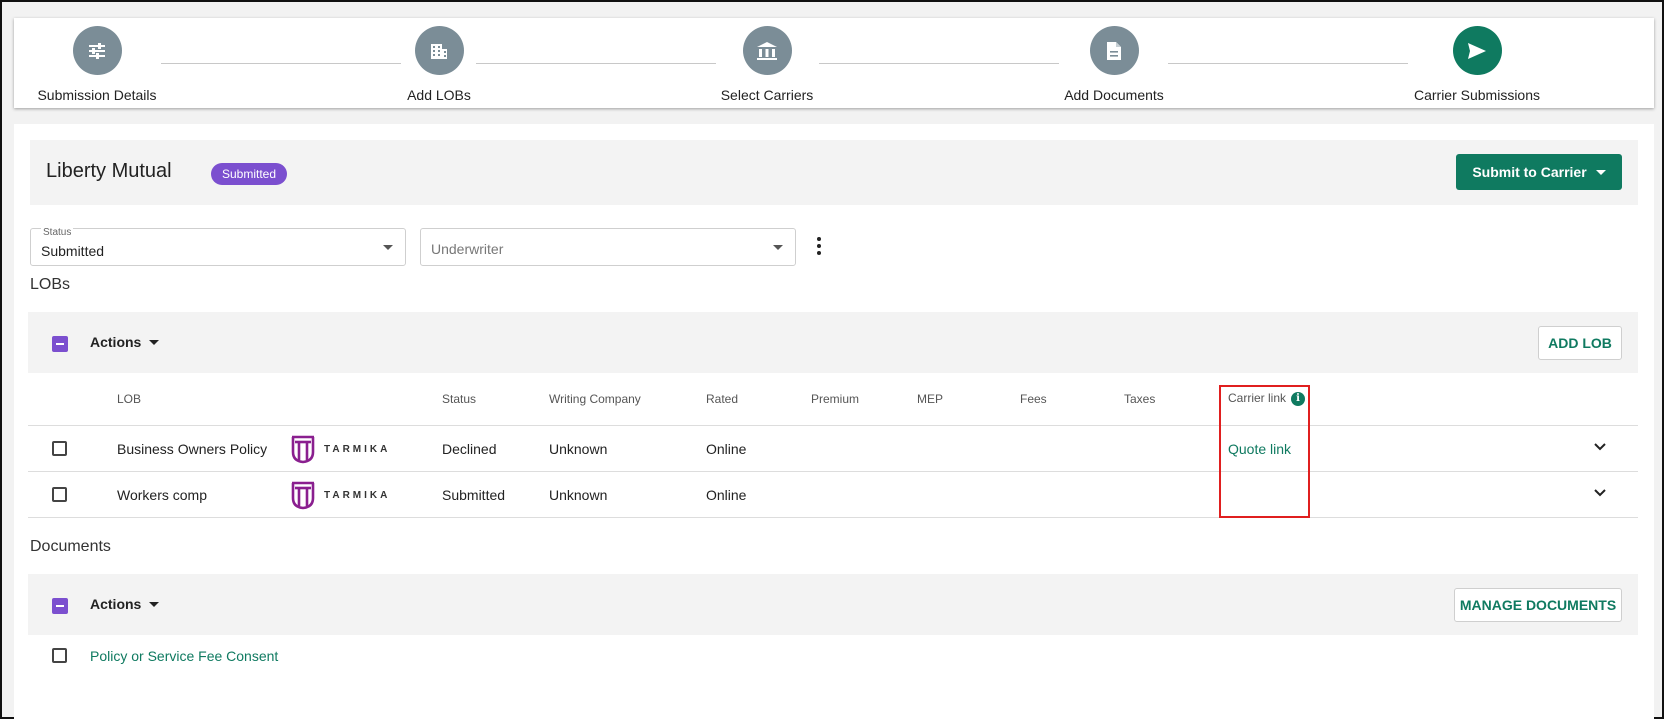 The width and height of the screenshot is (1664, 719). What do you see at coordinates (60, 606) in the screenshot?
I see `select-all-documents-checkbox` at bounding box center [60, 606].